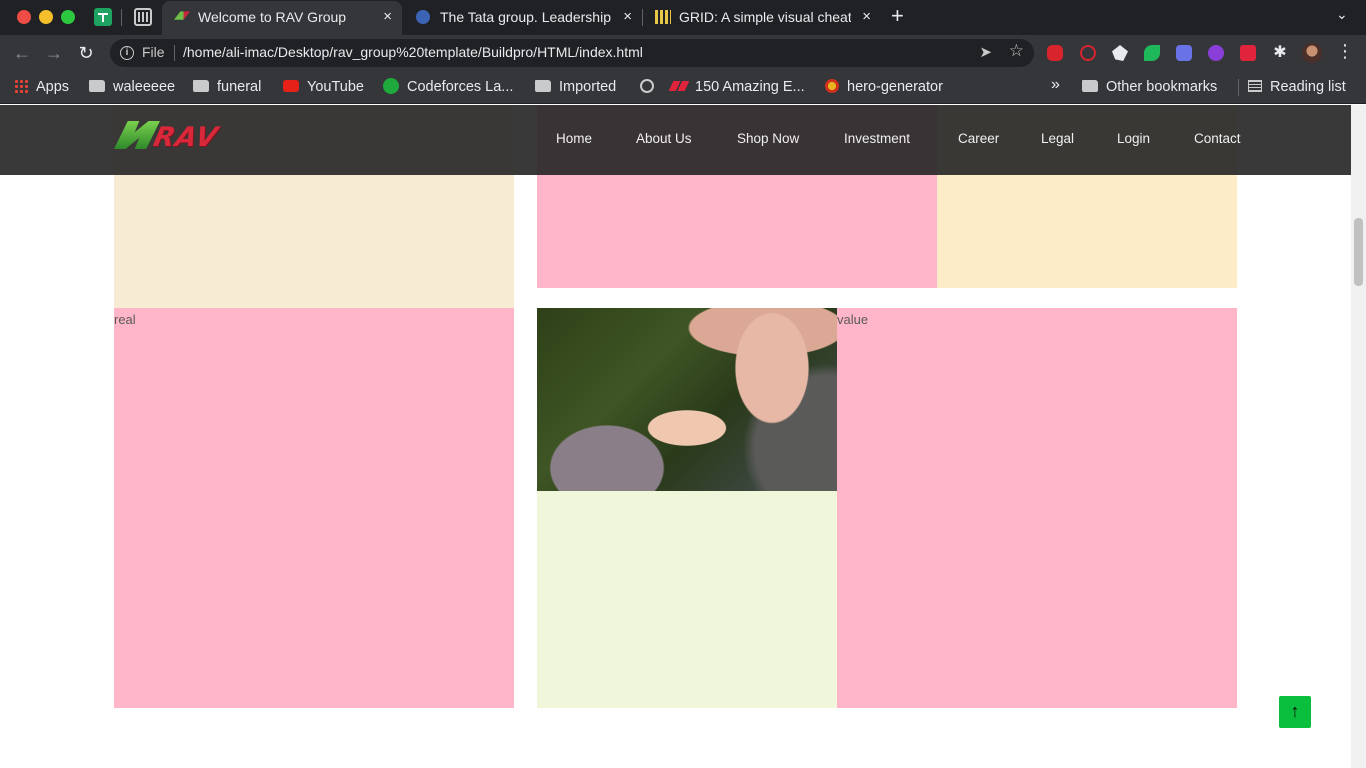 The width and height of the screenshot is (1366, 768). I want to click on pinned-tab-sheets-icon, so click(103, 17).